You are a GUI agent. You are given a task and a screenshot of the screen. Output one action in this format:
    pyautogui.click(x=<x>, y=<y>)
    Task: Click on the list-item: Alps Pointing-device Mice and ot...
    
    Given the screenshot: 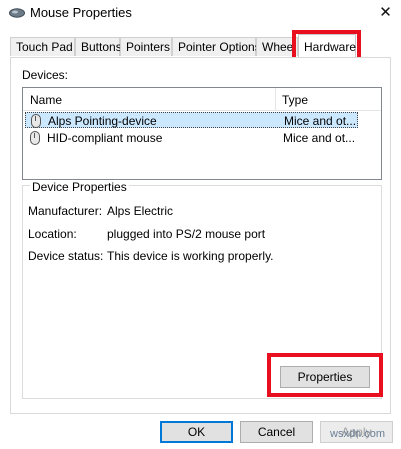 What is the action you would take?
    pyautogui.click(x=191, y=120)
    